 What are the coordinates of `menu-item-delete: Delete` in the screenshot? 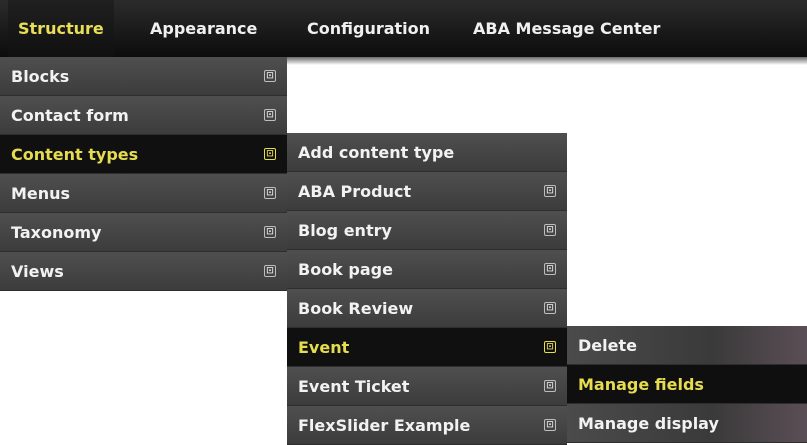 It's located at (687, 345).